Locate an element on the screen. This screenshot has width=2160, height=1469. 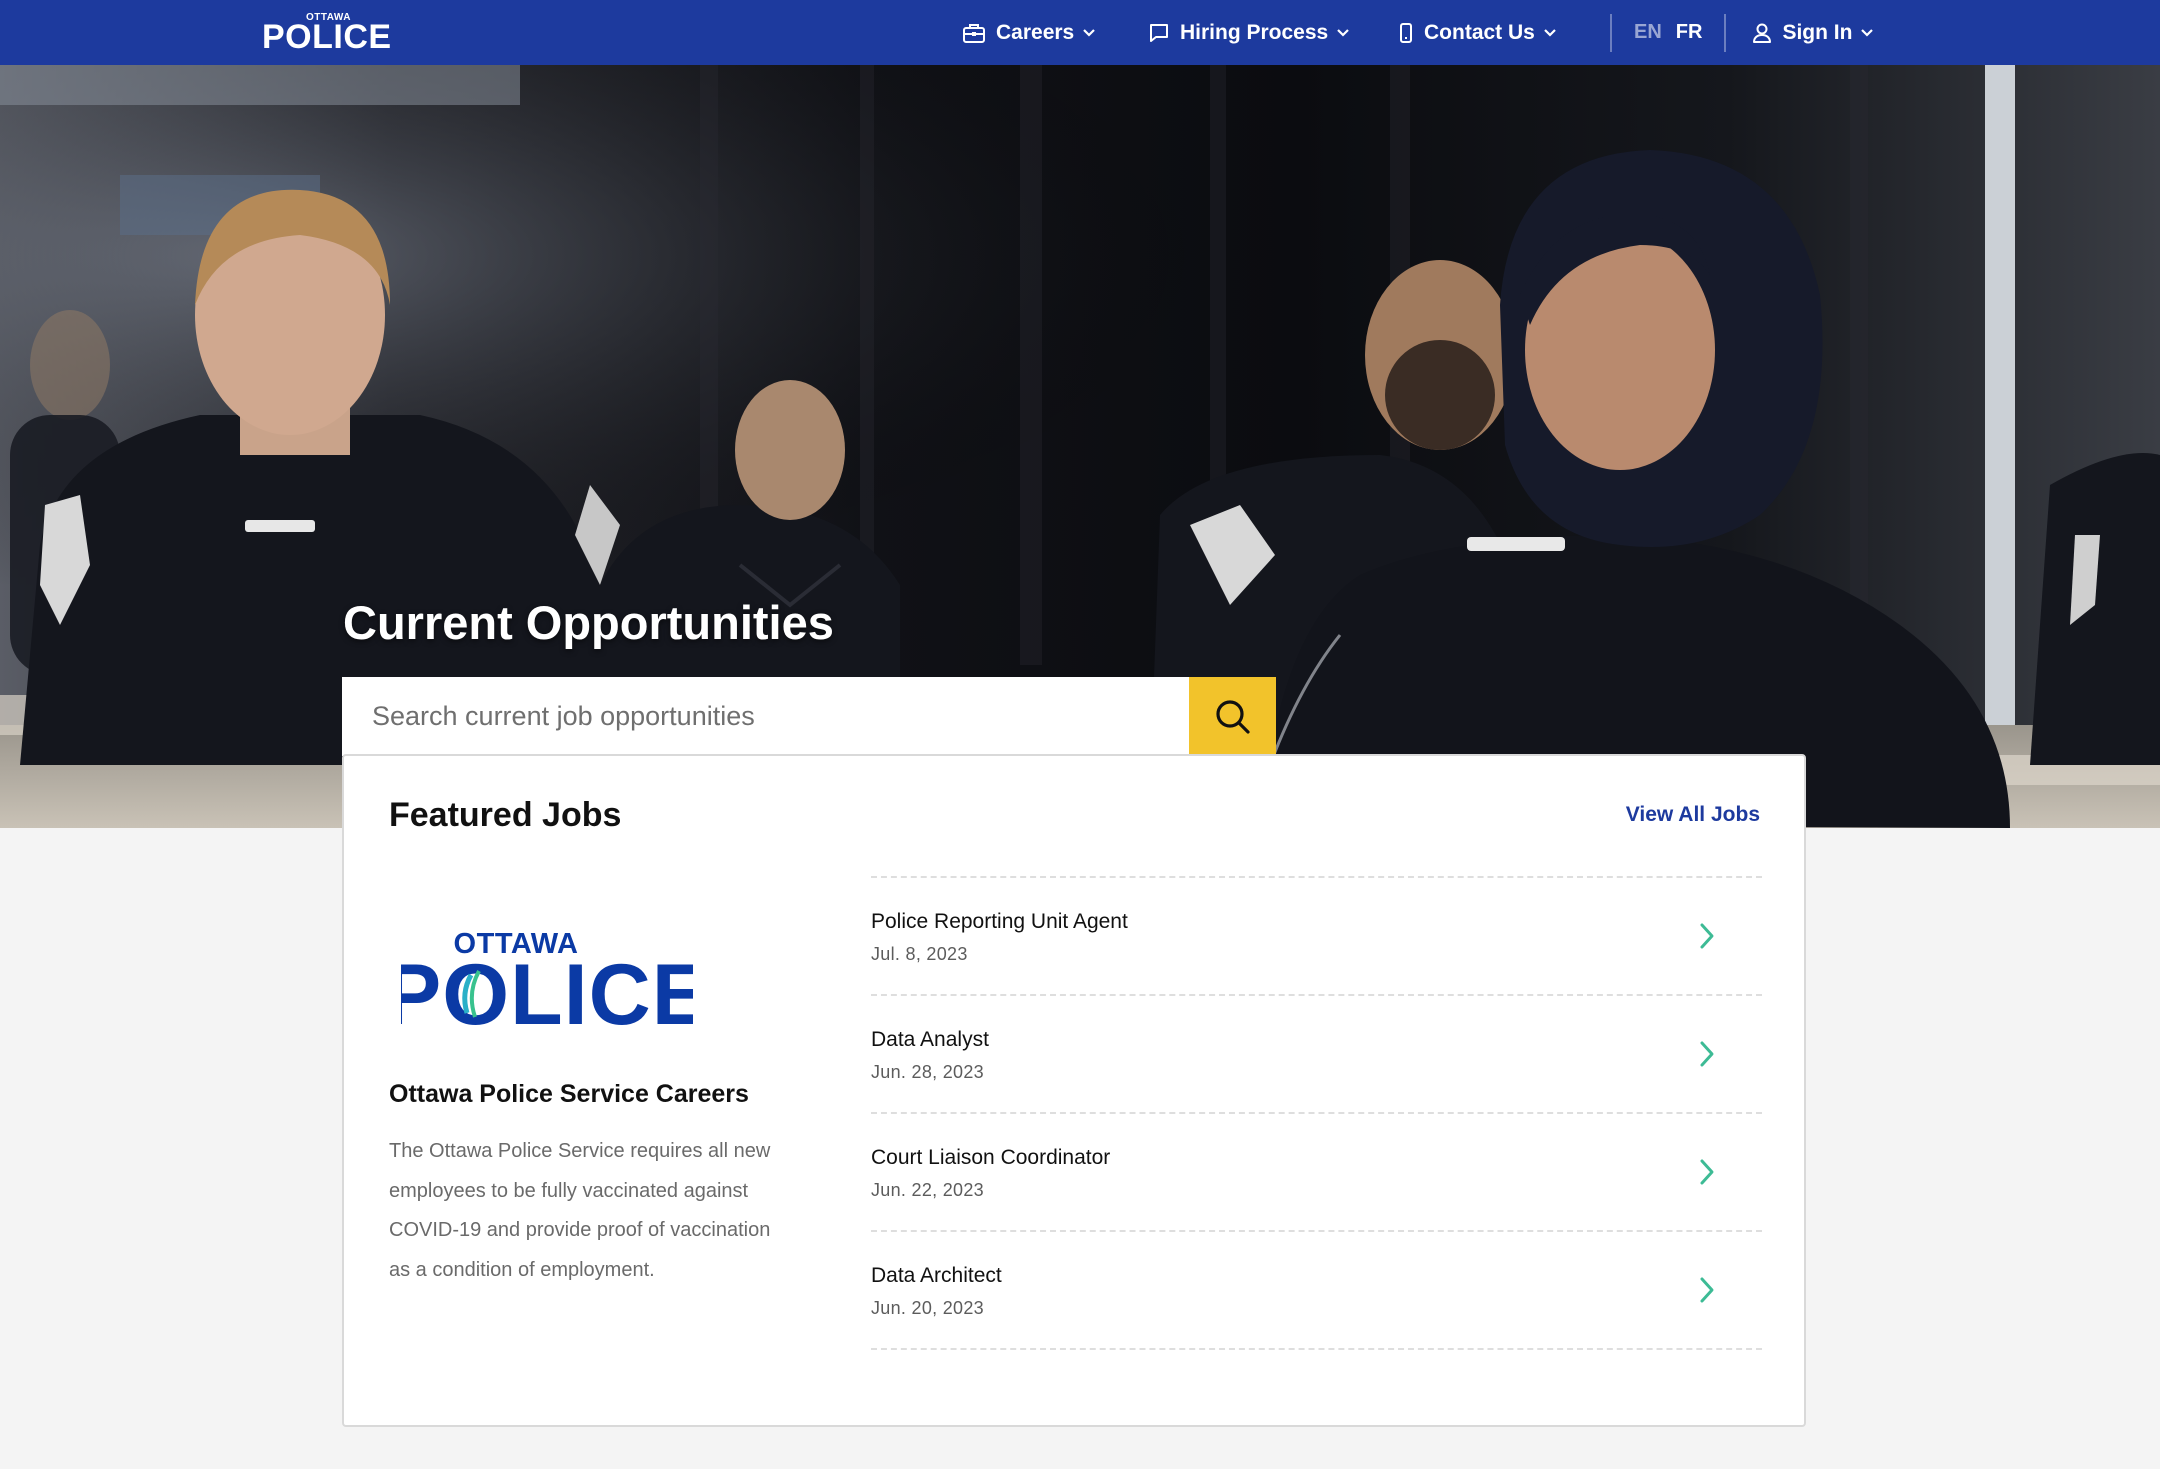
brand-logo-text: POLICE is located at coordinates (547, 990).